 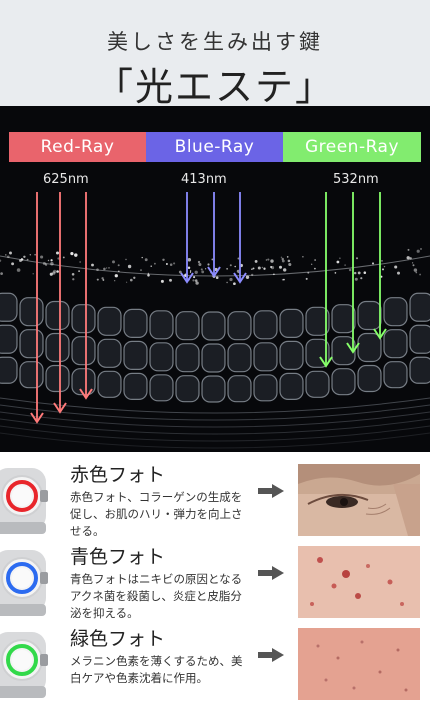 What do you see at coordinates (118, 639) in the screenshot?
I see `item-title: 緑色フォト` at bounding box center [118, 639].